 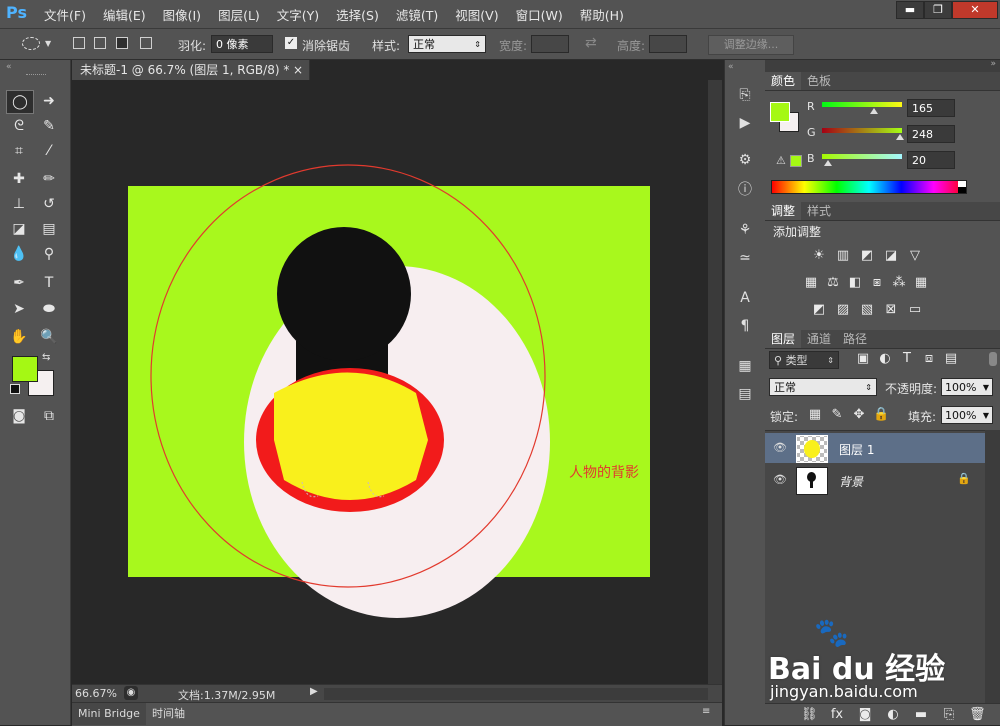 I want to click on eyedropper-tool-icon: ⁄, so click(x=49, y=151).